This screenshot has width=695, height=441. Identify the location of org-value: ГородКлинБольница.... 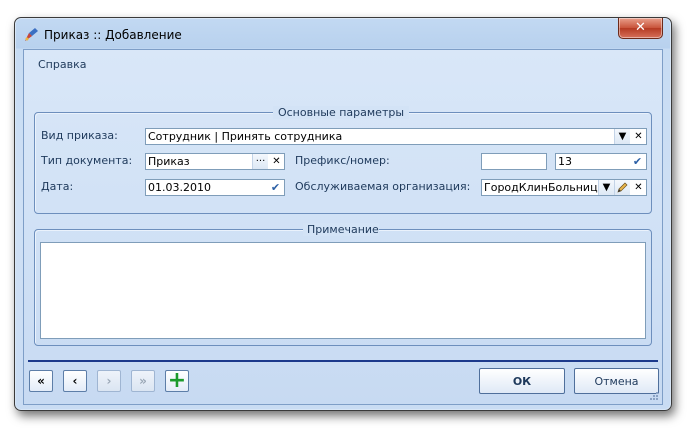
(549, 187).